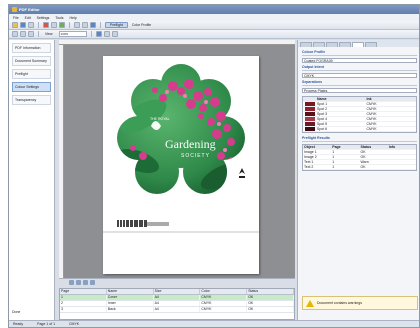 Image resolution: width=420 pixels, height=328 pixels. What do you see at coordinates (190, 144) in the screenshot?
I see `cover-title: Gardening` at bounding box center [190, 144].